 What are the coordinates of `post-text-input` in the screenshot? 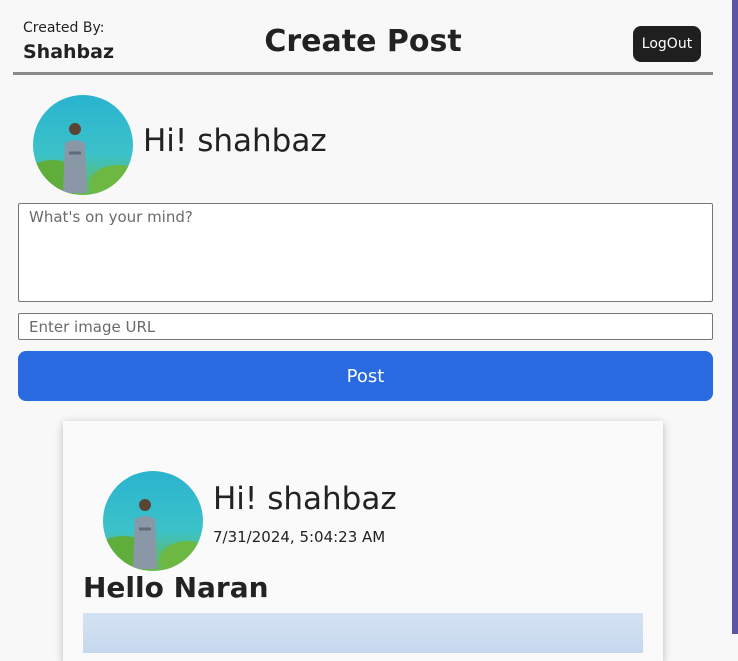 It's located at (365, 252).